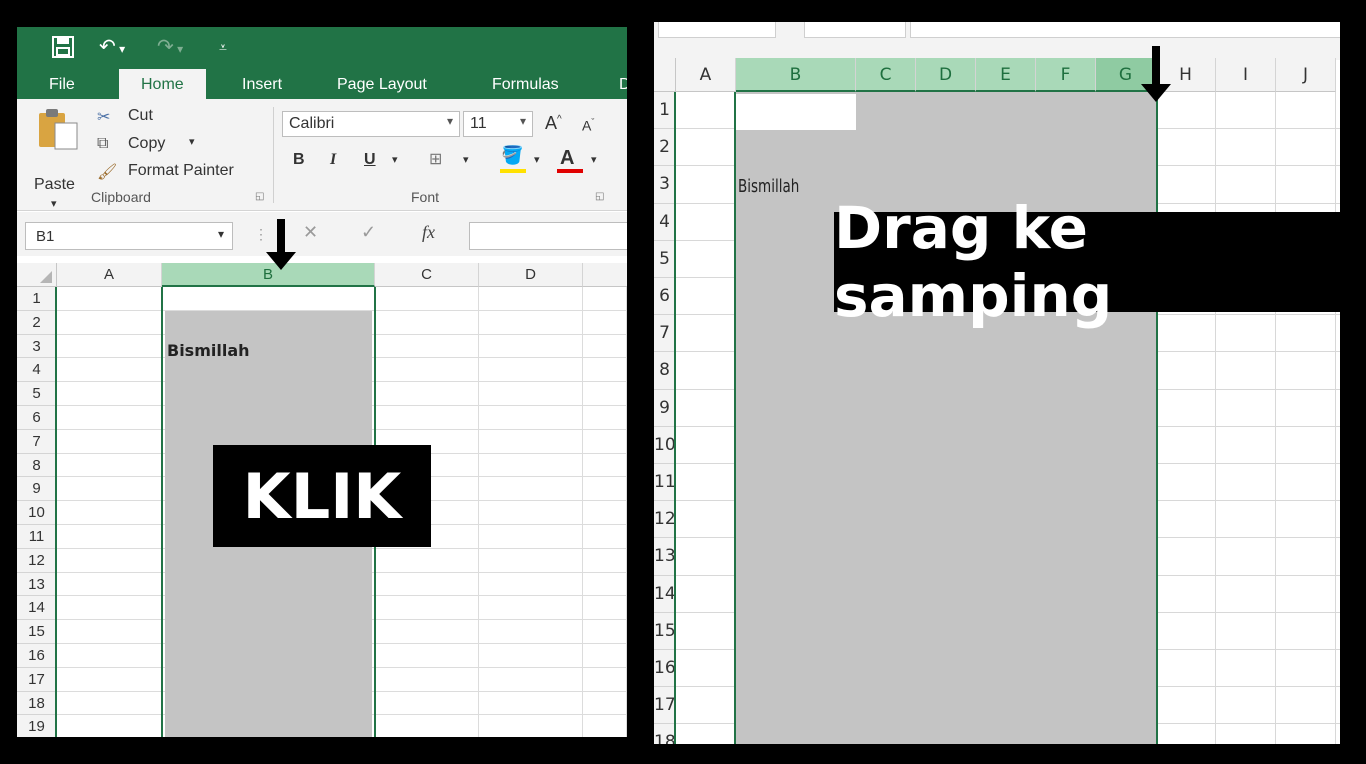  What do you see at coordinates (170, 48) in the screenshot?
I see `redo-icon: ↷ ▾` at bounding box center [170, 48].